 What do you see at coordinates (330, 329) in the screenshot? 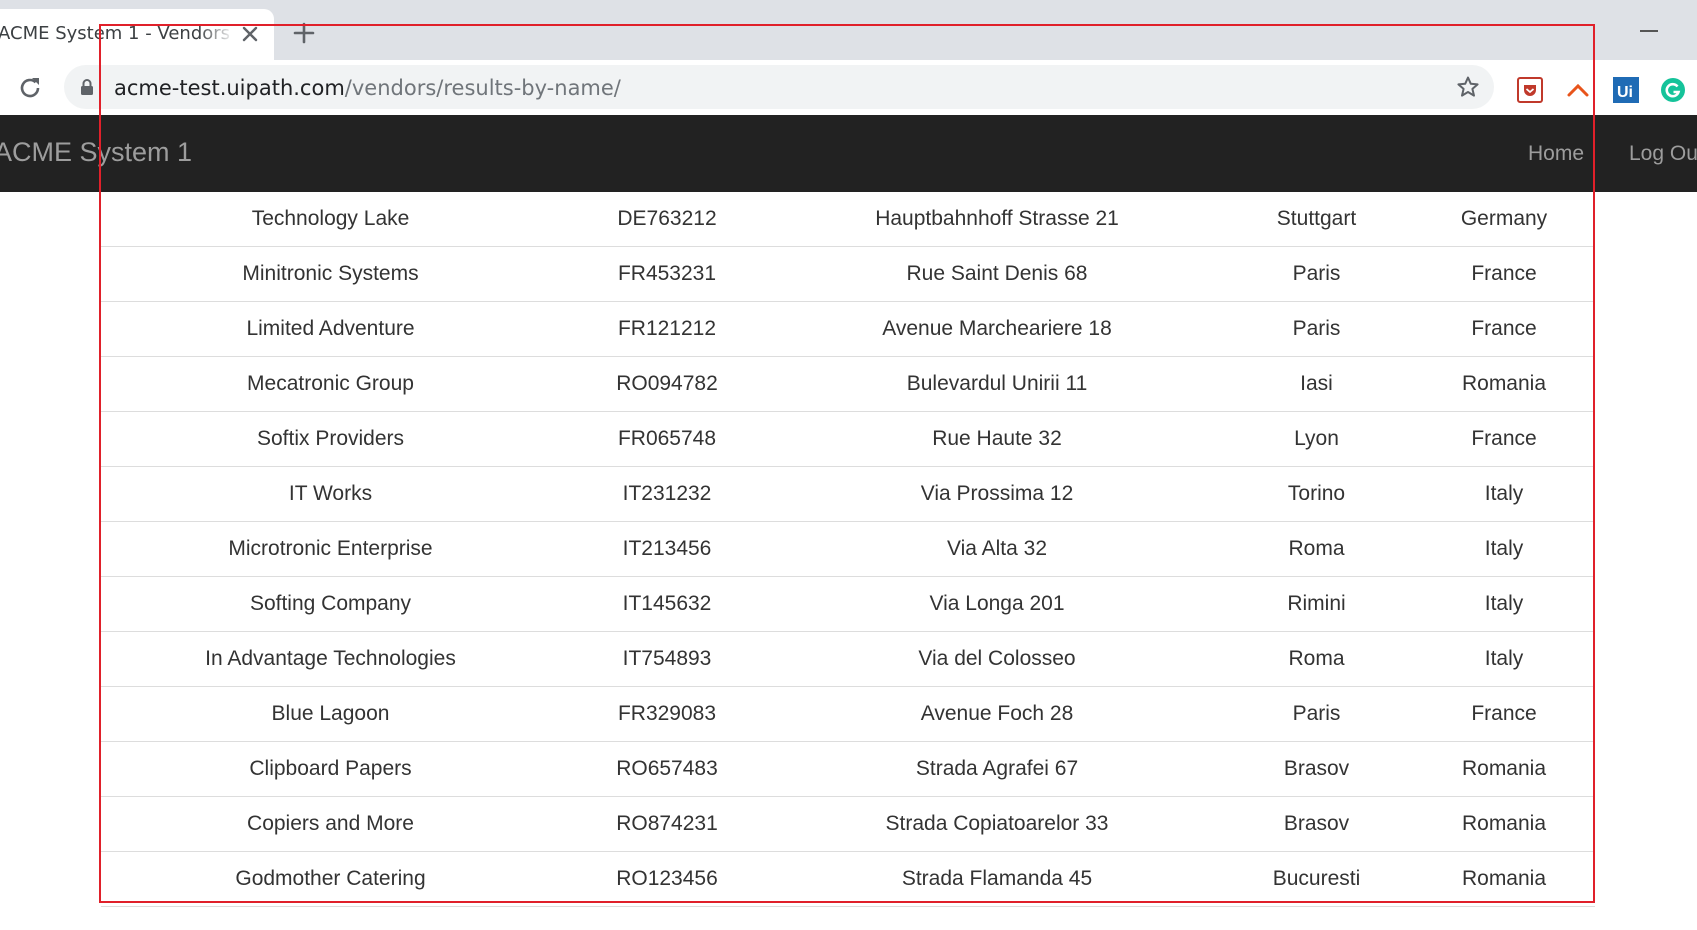
I see `vendor-name-cell: Limited Adventure` at bounding box center [330, 329].